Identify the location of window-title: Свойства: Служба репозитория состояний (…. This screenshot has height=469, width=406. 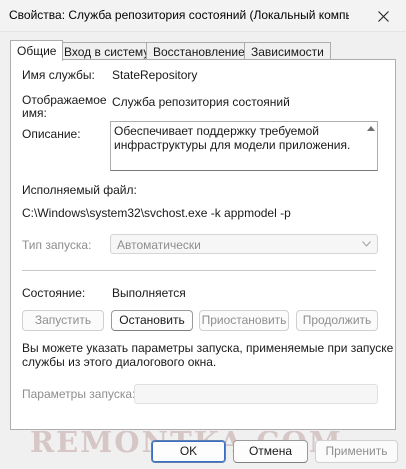
(179, 15).